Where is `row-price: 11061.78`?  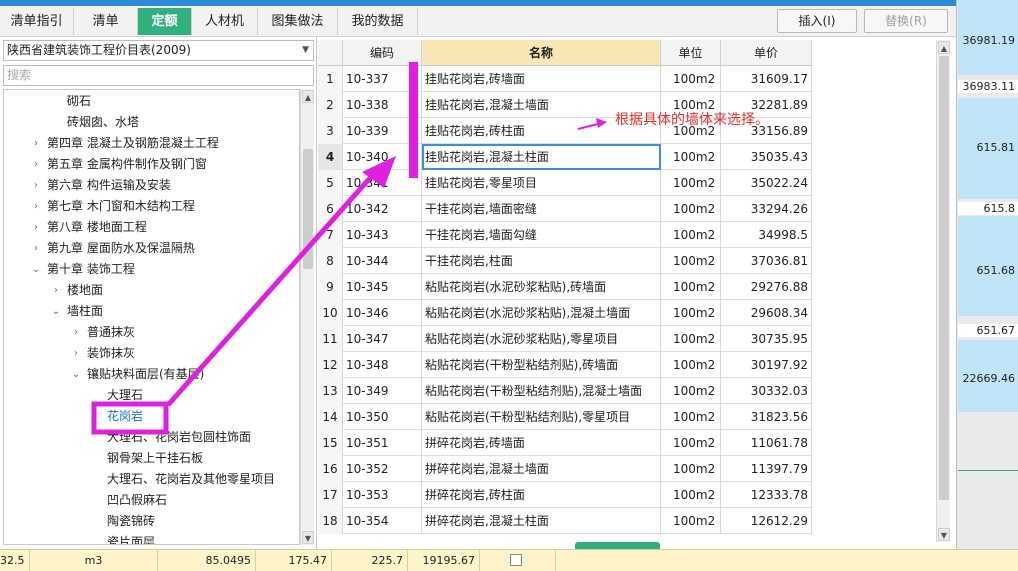 row-price: 11061.78 is located at coordinates (766, 443).